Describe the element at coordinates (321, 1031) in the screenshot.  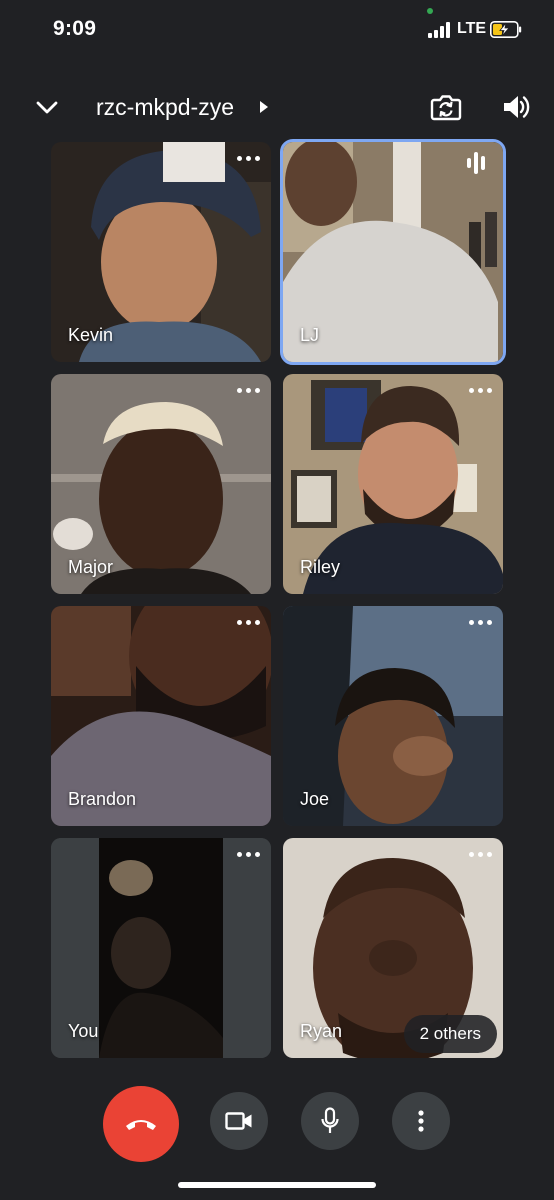
I see `participant-name: Ryan` at that location.